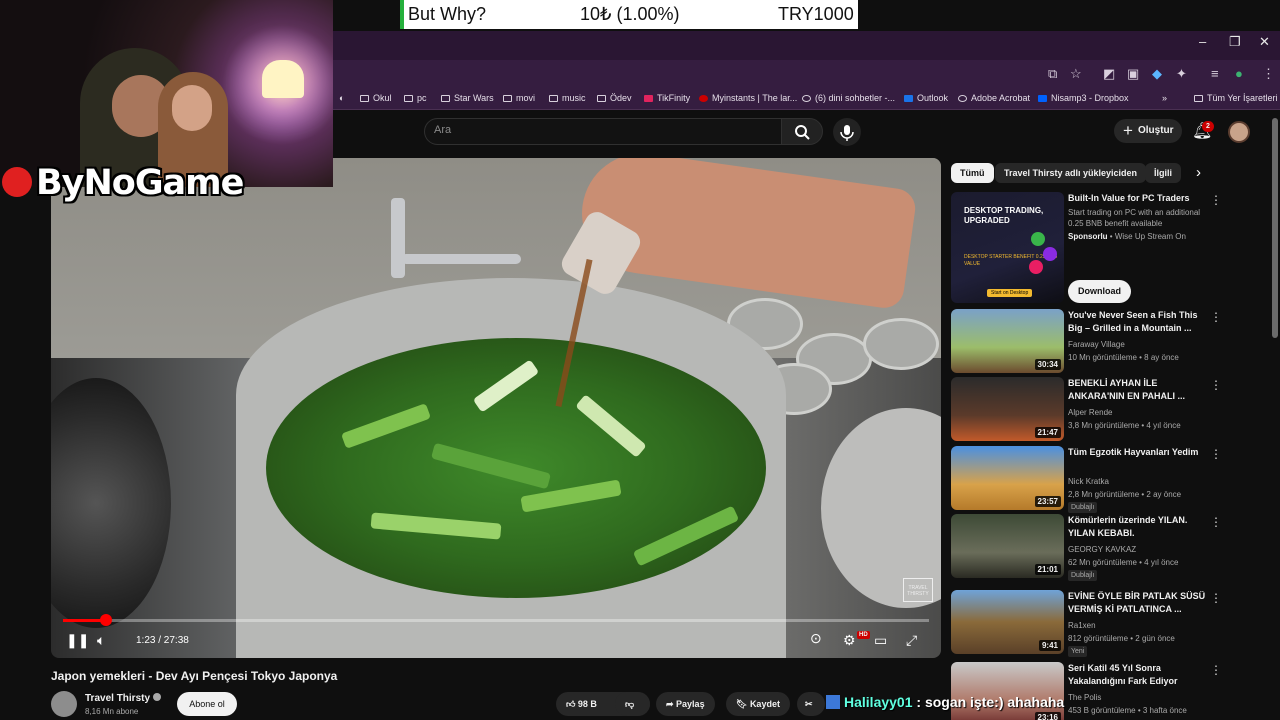 The image size is (1280, 720). I want to click on chip-related: İlgili, so click(1163, 173).